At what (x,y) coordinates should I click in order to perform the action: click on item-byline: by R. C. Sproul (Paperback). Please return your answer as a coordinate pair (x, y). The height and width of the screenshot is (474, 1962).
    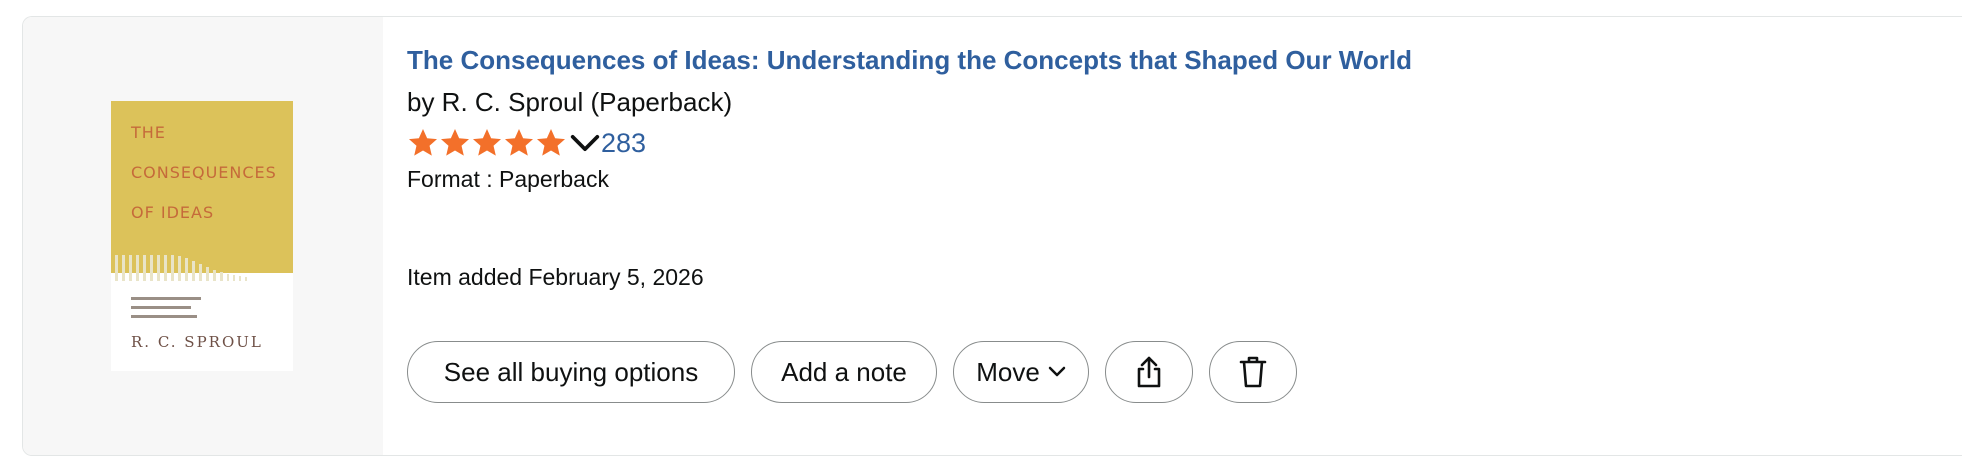
    Looking at the image, I should click on (570, 102).